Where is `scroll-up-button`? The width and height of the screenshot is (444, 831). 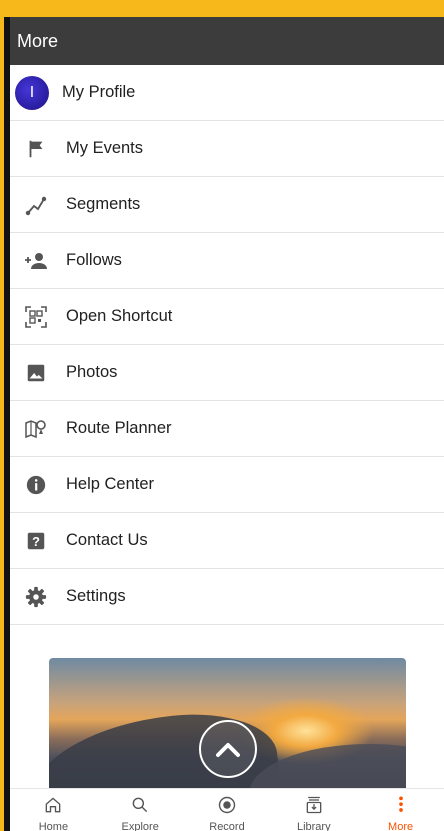
scroll-up-button is located at coordinates (228, 749).